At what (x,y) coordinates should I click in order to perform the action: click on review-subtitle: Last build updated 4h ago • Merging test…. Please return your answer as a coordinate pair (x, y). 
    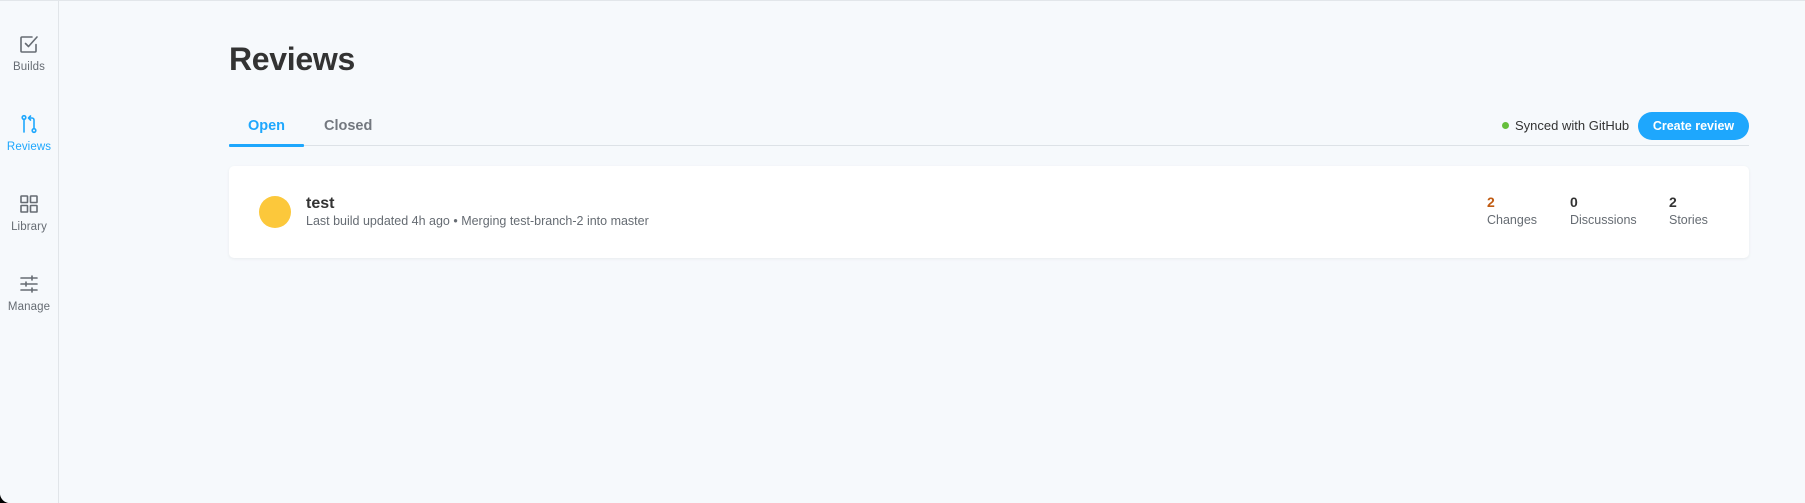
    Looking at the image, I should click on (477, 221).